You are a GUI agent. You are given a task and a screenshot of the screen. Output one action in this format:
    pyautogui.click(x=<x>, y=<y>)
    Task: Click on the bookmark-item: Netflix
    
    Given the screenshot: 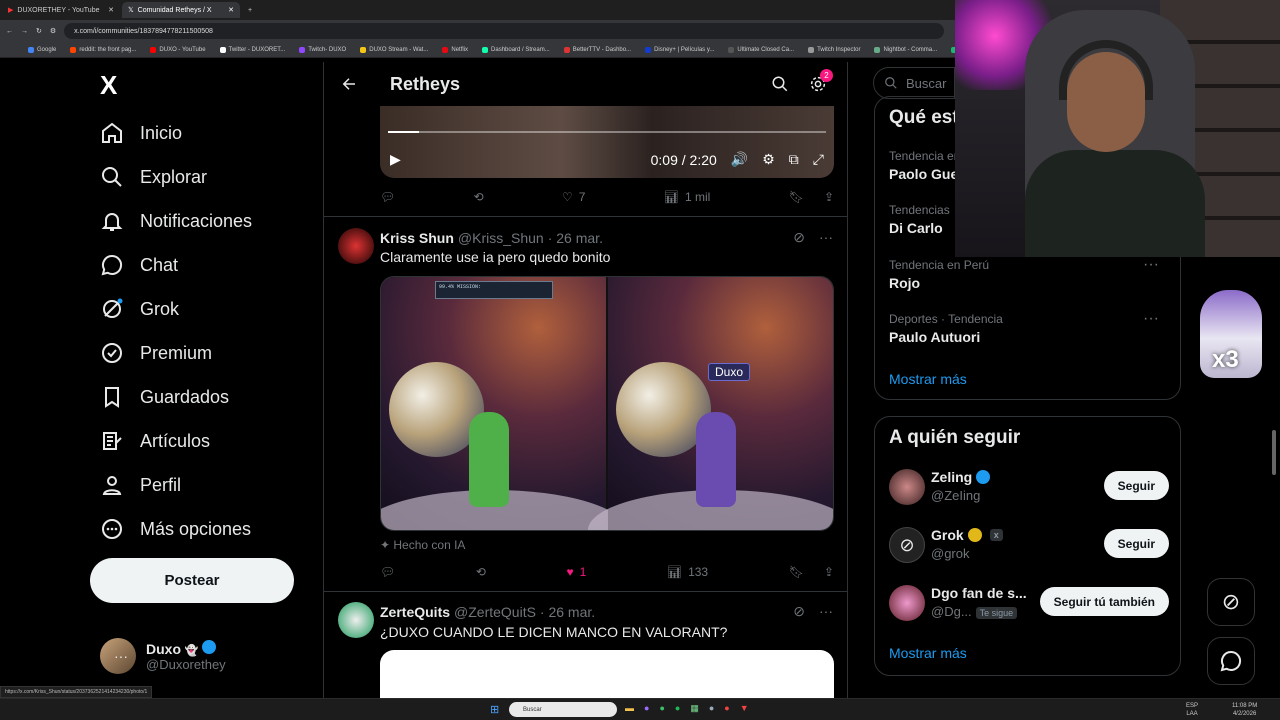 What is the action you would take?
    pyautogui.click(x=455, y=49)
    